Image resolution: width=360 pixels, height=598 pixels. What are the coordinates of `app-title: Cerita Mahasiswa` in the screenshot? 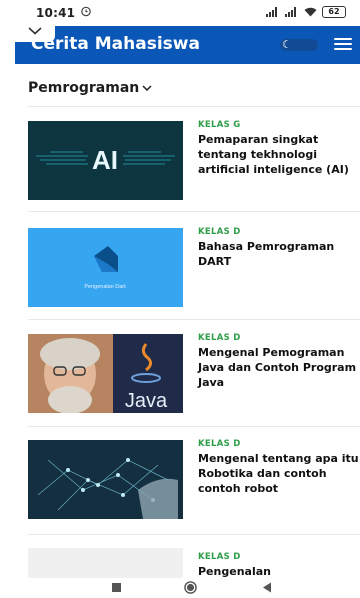 It's located at (115, 44).